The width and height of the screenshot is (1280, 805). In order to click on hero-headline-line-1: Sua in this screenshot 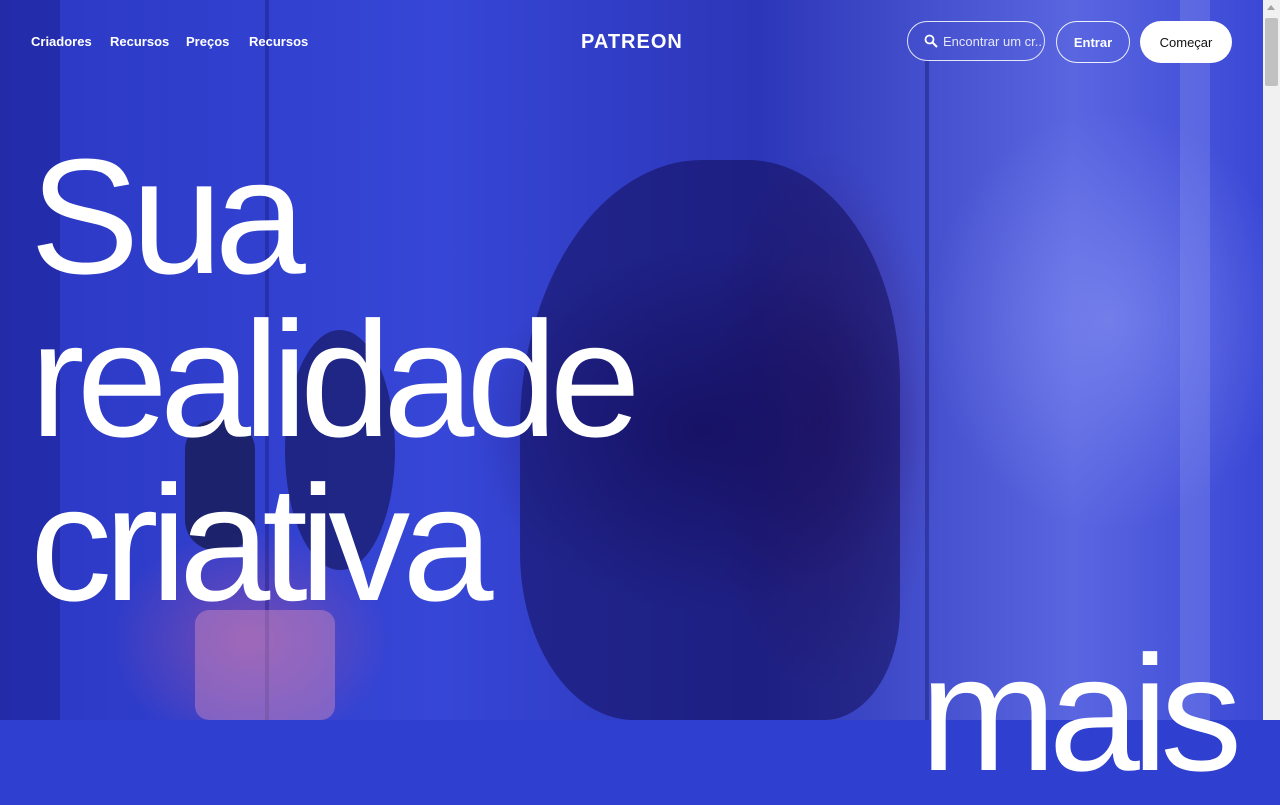, I will do `click(168, 216)`.